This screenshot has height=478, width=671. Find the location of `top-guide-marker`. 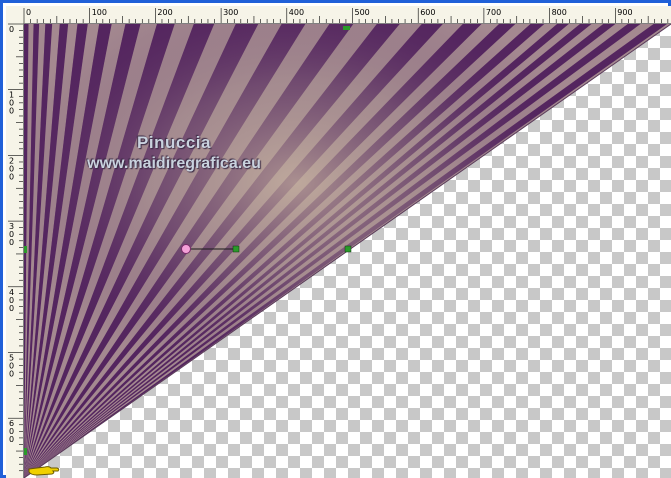

top-guide-marker is located at coordinates (346, 28).